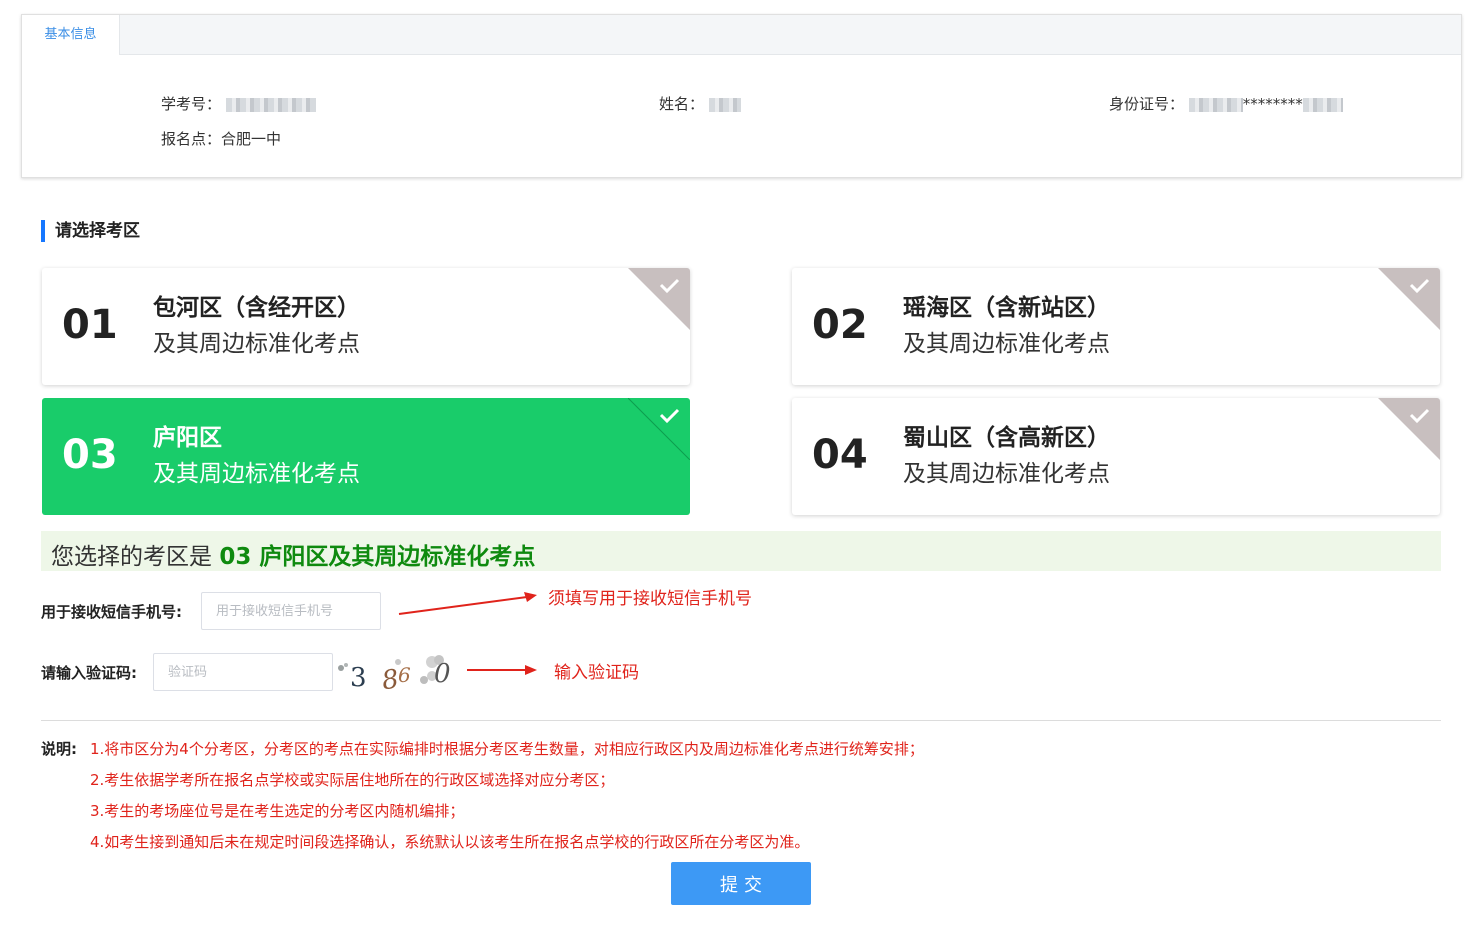  Describe the element at coordinates (596, 673) in the screenshot. I see `captcha-annotation: 输入验证码` at that location.